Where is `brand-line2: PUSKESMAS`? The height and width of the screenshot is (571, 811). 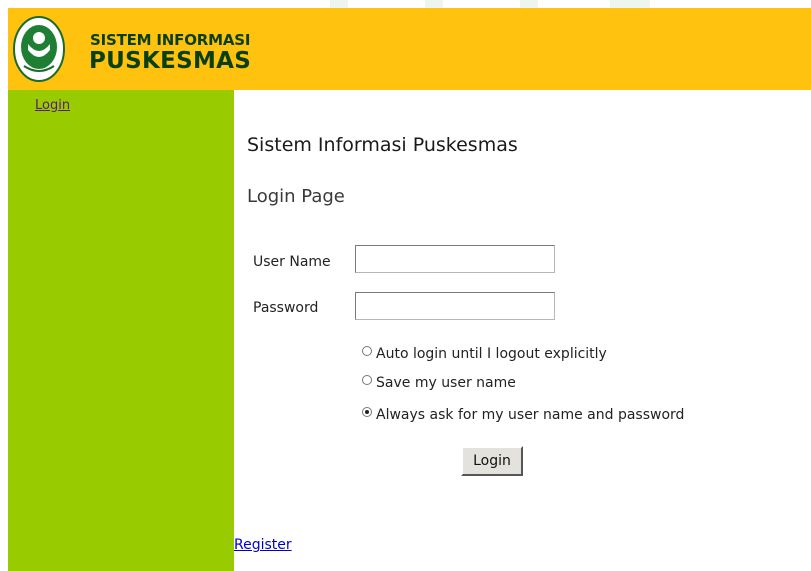 brand-line2: PUSKESMAS is located at coordinates (170, 61).